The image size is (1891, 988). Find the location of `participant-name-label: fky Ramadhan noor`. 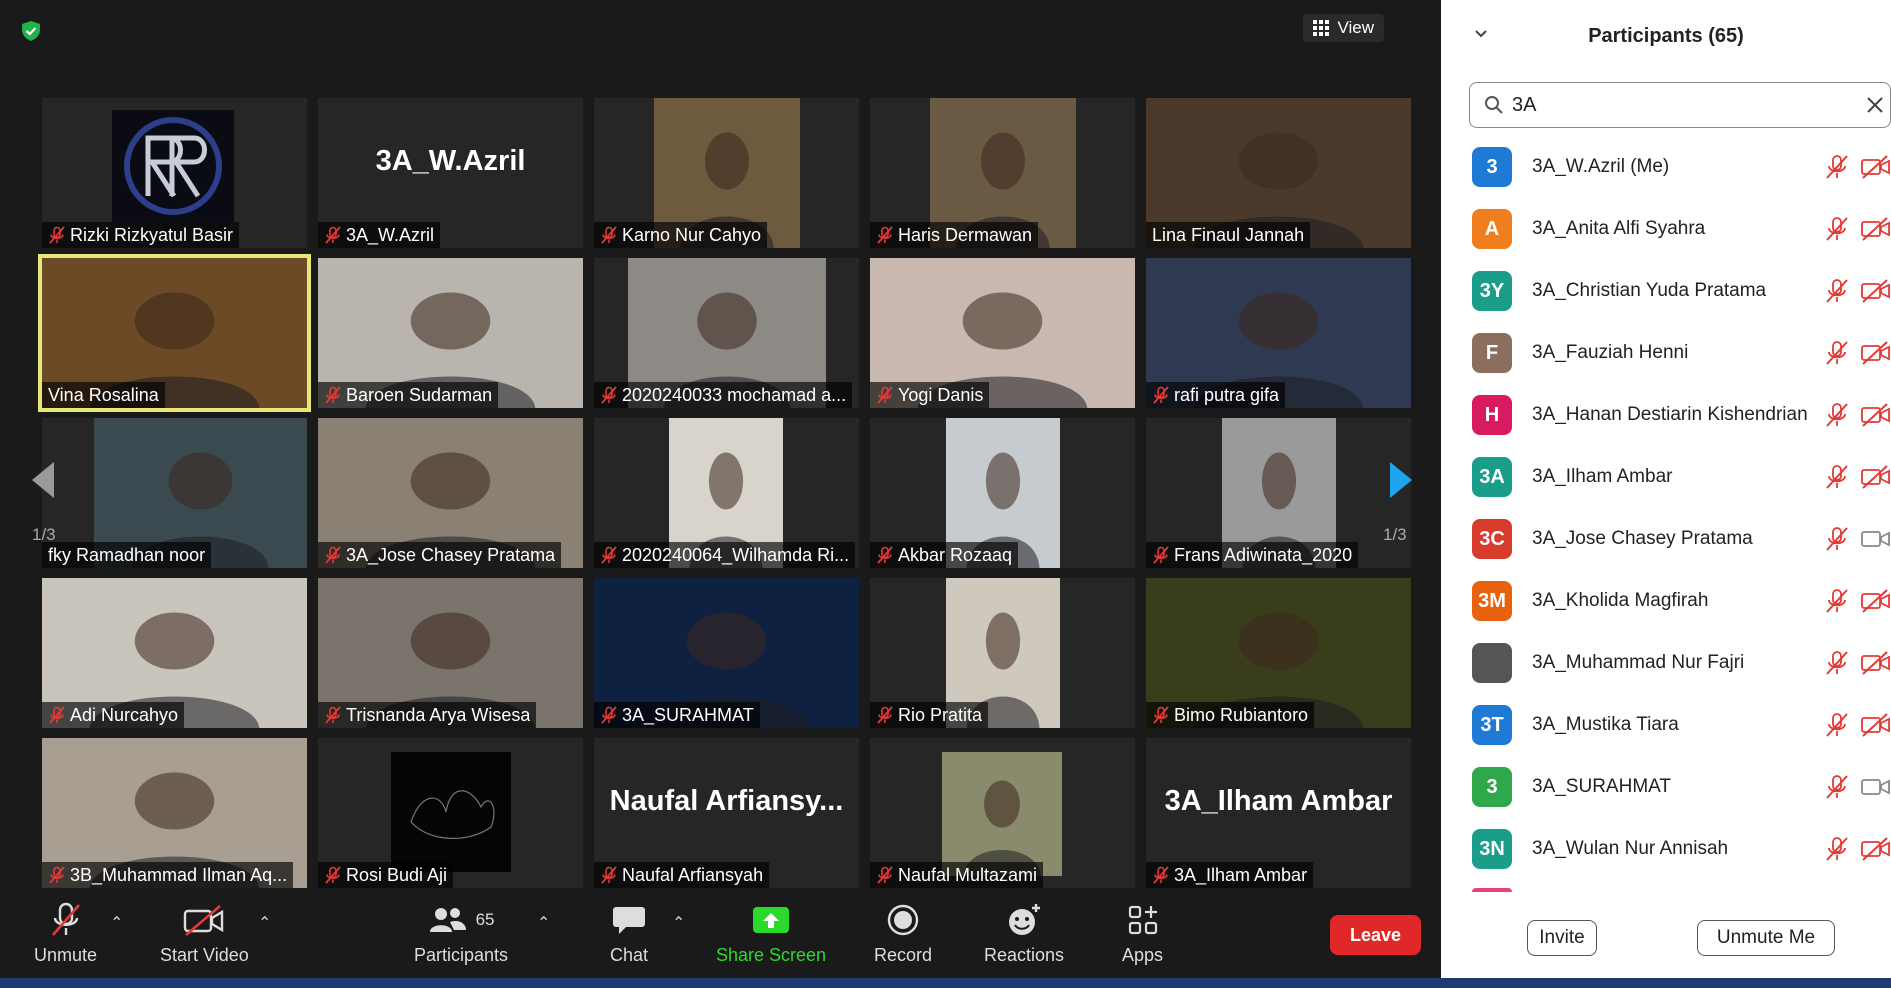

participant-name-label: fky Ramadhan noor is located at coordinates (127, 555).